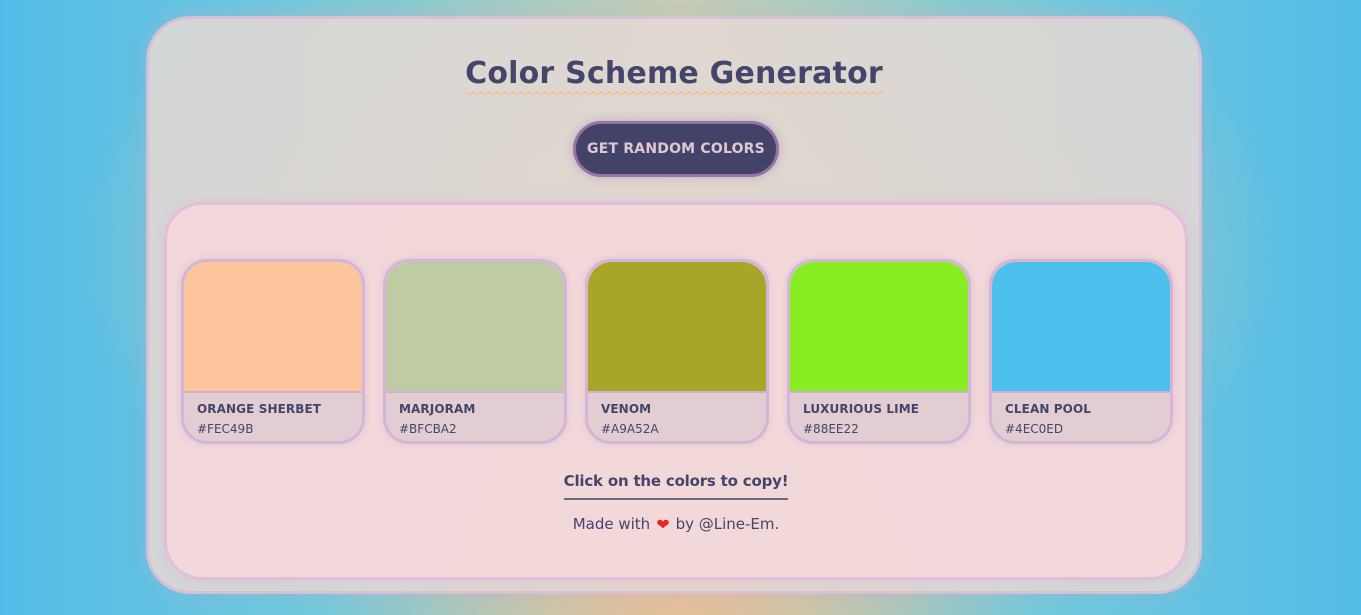  What do you see at coordinates (428, 429) in the screenshot?
I see `swatch-hex-code: #BFCBA2` at bounding box center [428, 429].